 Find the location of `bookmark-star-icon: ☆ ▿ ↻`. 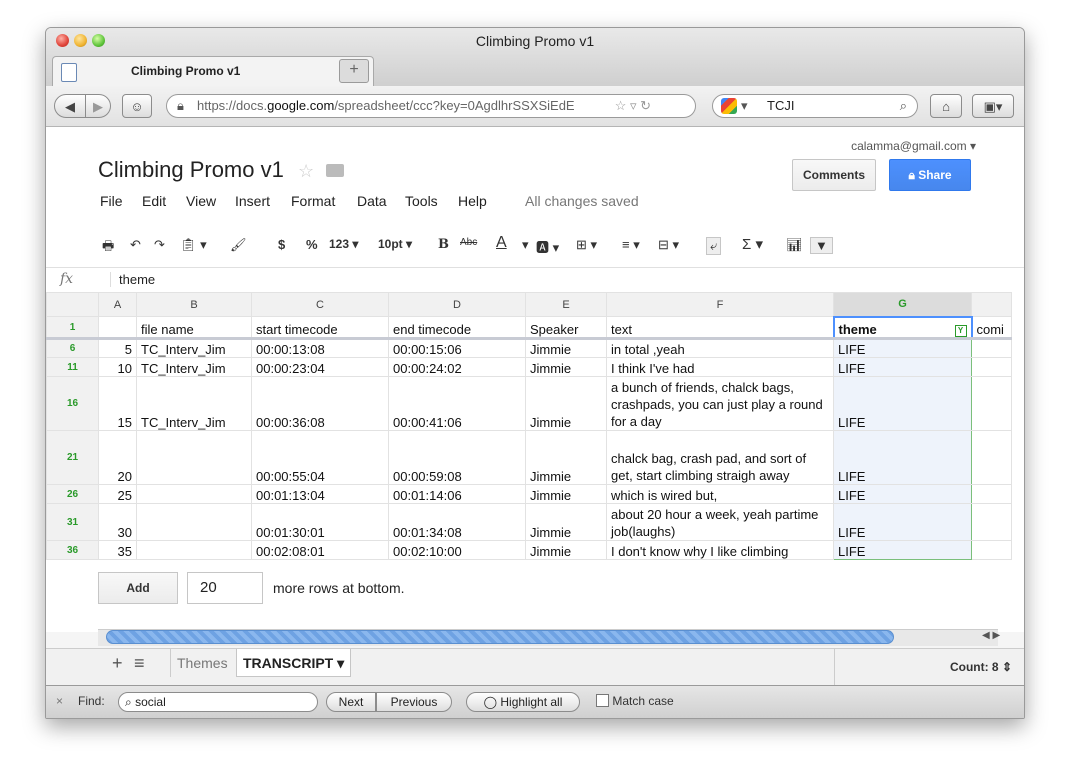

bookmark-star-icon: ☆ ▿ ↻ is located at coordinates (630, 106).